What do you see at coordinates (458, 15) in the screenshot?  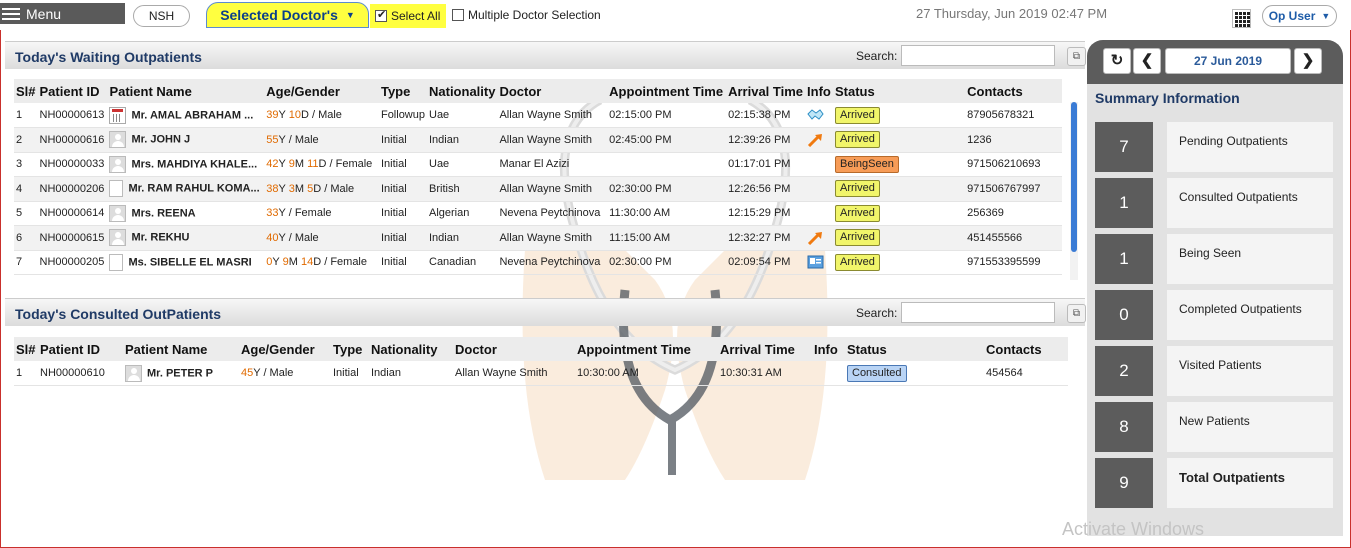 I see `multiple-doctor-checkbox` at bounding box center [458, 15].